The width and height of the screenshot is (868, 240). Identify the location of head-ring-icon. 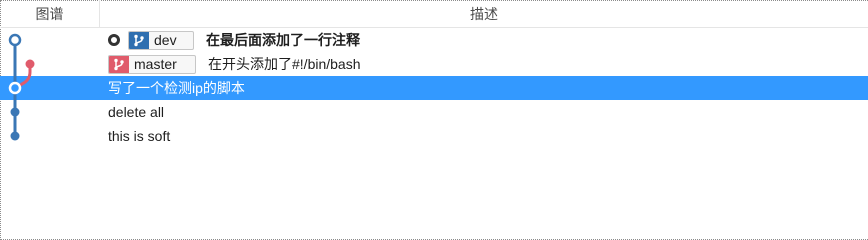
(114, 40).